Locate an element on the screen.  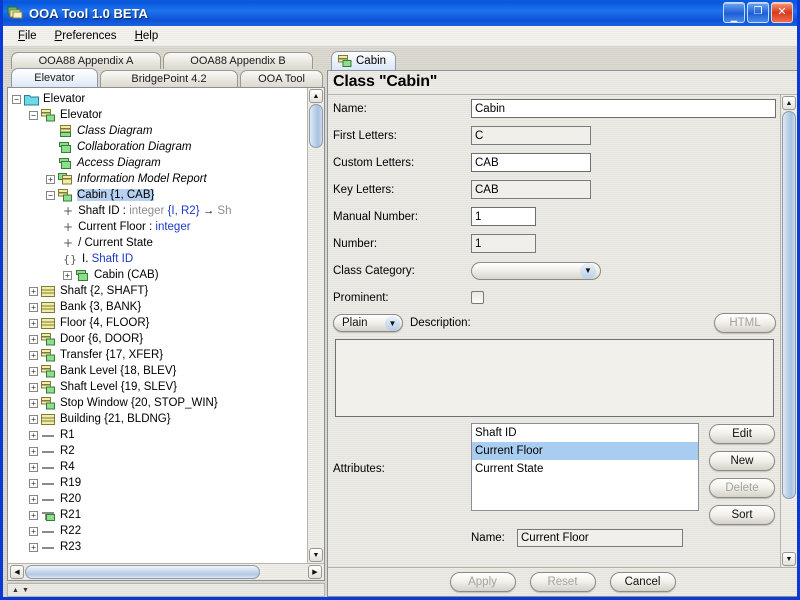
tree-vscroll-track is located at coordinates (316, 325).